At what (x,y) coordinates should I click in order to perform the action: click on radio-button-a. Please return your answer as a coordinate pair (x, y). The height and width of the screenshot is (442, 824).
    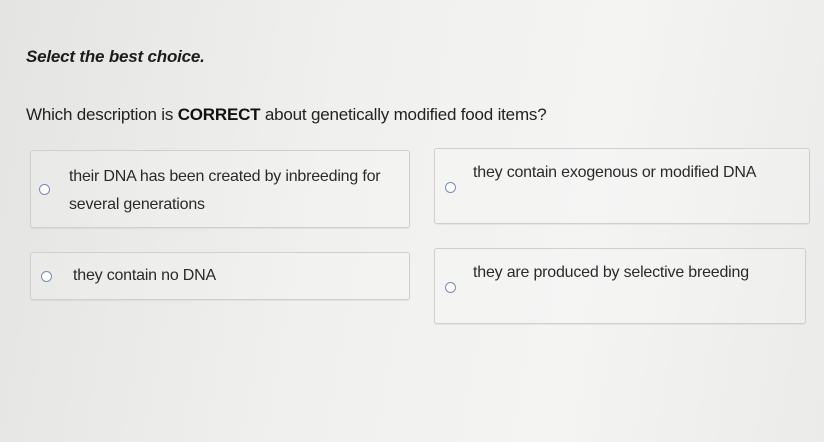
    Looking at the image, I should click on (44, 189).